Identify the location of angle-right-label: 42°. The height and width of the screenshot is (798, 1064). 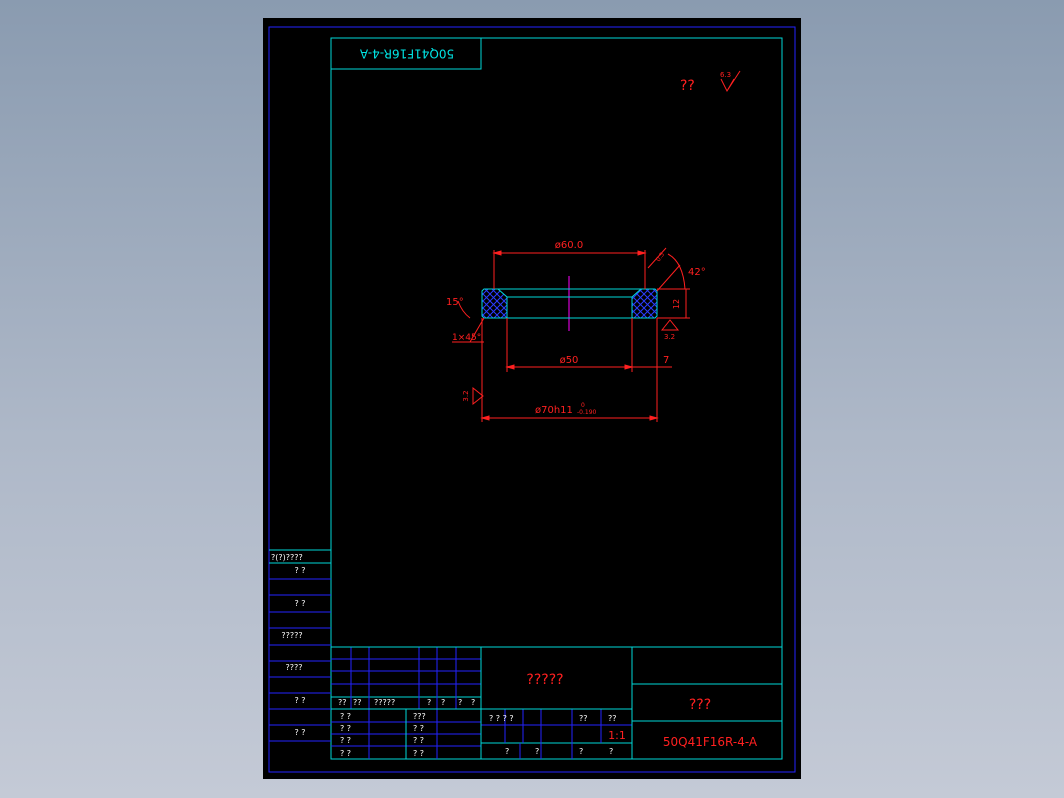
(697, 272).